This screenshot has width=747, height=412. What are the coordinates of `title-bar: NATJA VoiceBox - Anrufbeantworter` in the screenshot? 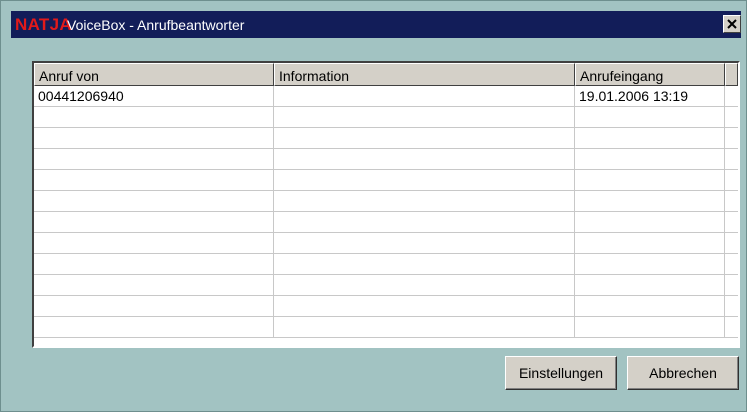 It's located at (376, 24).